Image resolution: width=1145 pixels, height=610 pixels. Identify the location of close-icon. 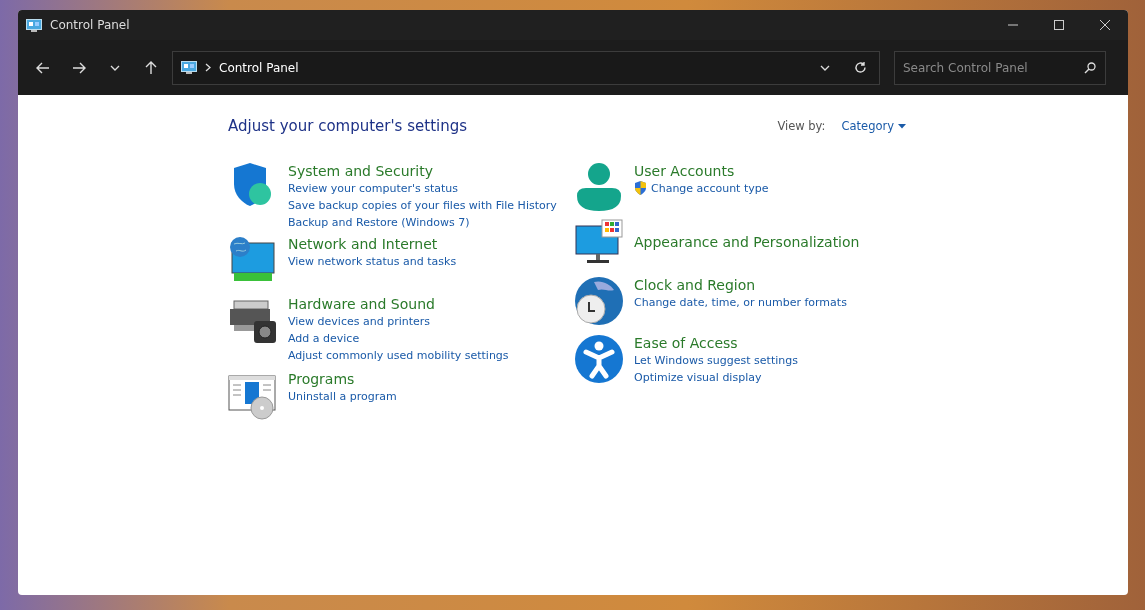
(1105, 25).